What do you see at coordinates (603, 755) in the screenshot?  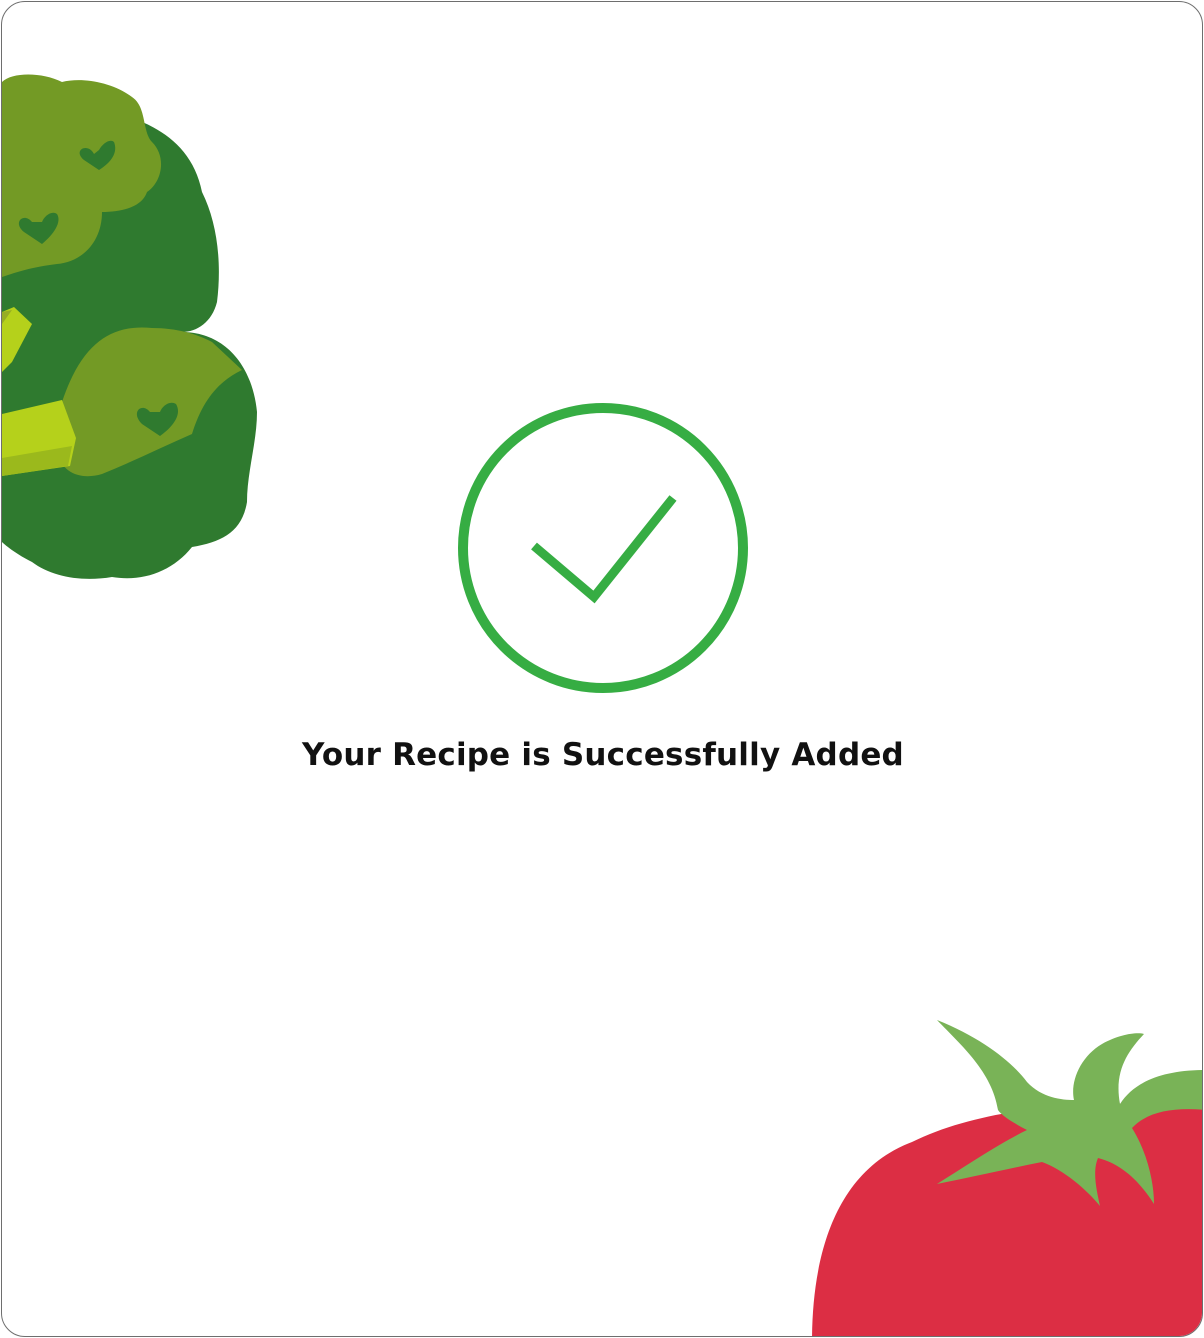 I see `success-message: Your Recipe is Successfully Added` at bounding box center [603, 755].